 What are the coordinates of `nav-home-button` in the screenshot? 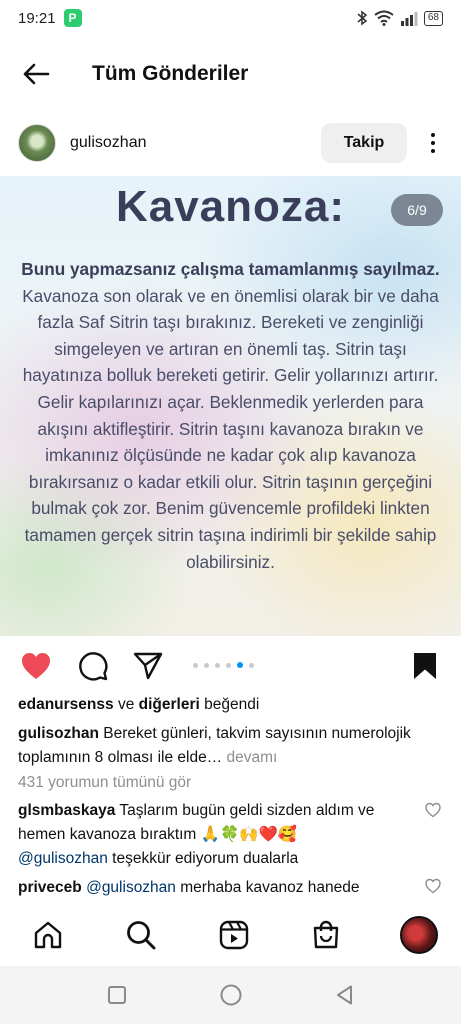 It's located at (48, 935).